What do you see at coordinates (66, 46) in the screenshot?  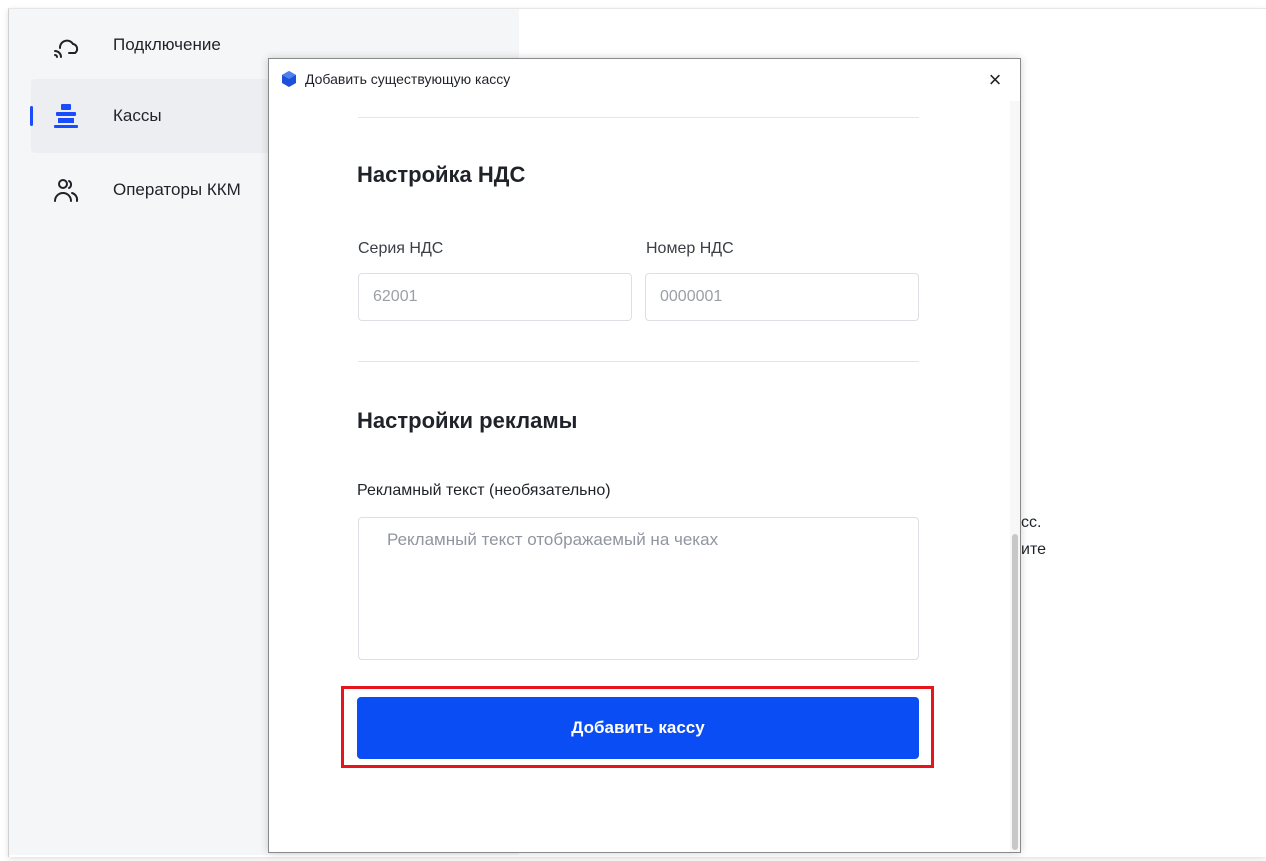 I see `cloud-connection-icon` at bounding box center [66, 46].